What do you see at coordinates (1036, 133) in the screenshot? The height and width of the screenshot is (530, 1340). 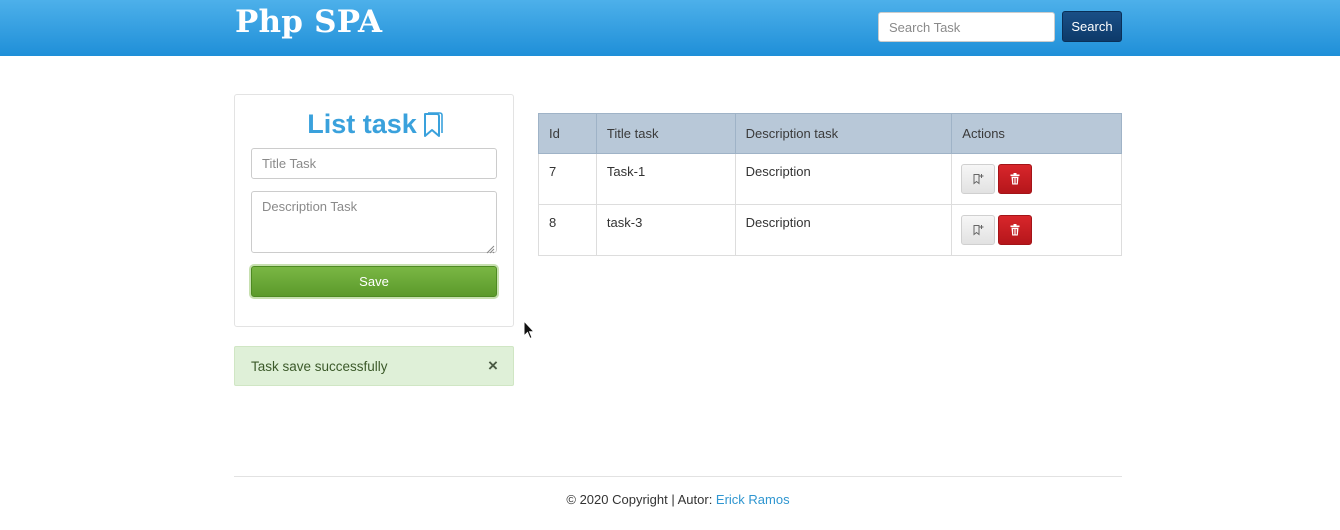 I see `header-actions: Actions` at bounding box center [1036, 133].